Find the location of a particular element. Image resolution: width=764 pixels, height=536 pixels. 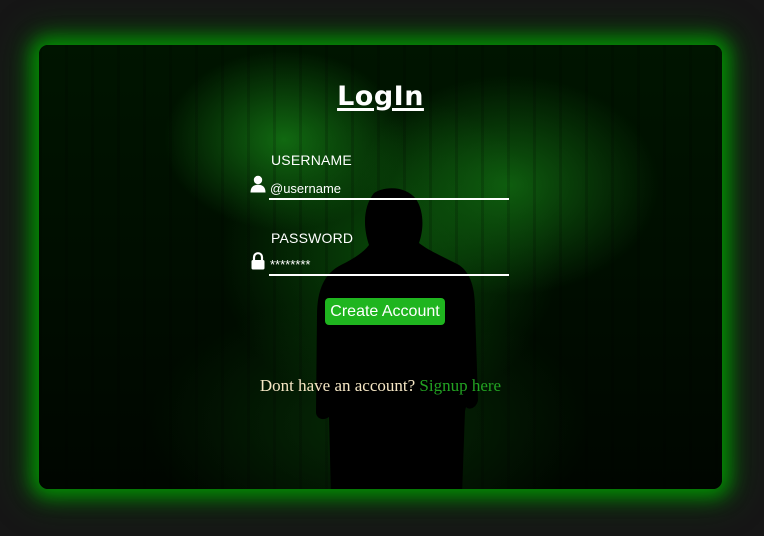

username-input is located at coordinates (389, 189).